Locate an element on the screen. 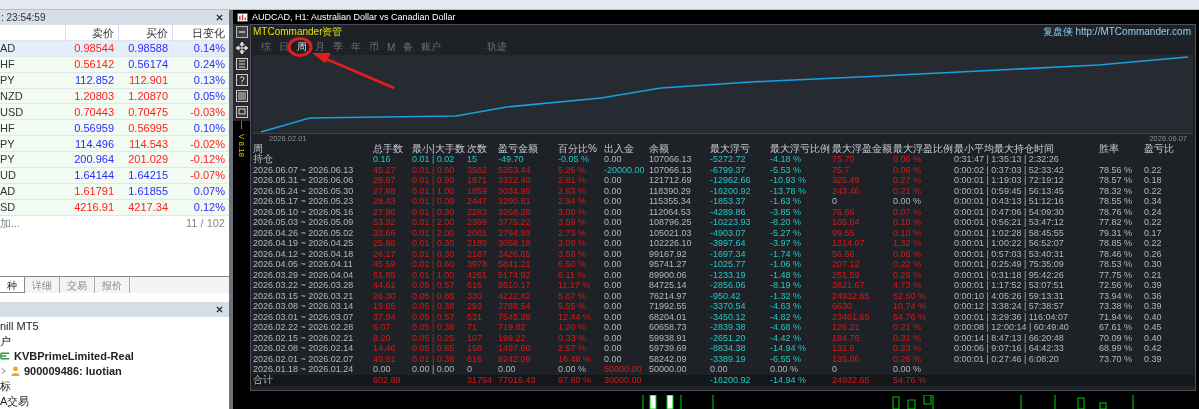 The width and height of the screenshot is (1199, 409). navigator-item: 标 is located at coordinates (5, 386).